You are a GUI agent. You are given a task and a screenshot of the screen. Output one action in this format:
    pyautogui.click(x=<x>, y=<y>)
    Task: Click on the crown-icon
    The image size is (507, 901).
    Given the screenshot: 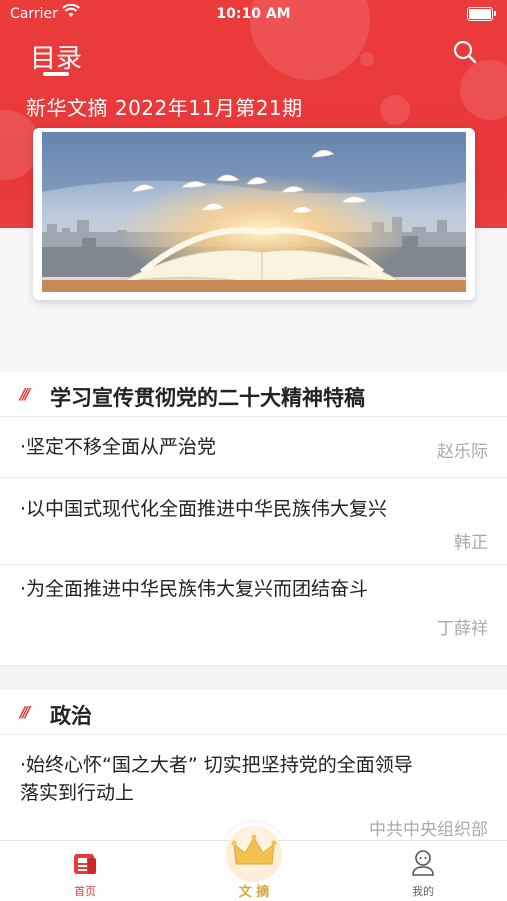 What is the action you would take?
    pyautogui.click(x=254, y=854)
    